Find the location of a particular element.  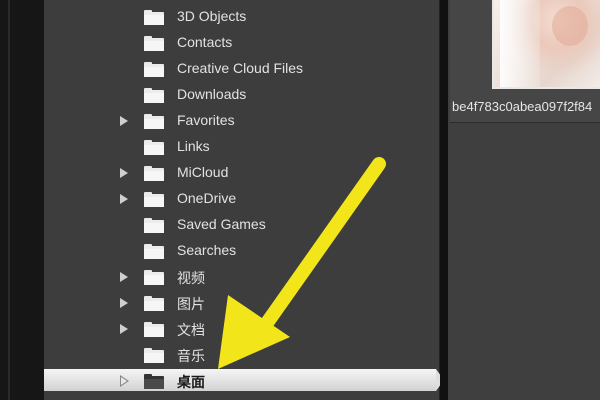

folder-tree-item: Creative Cloud Files is located at coordinates (241, 69).